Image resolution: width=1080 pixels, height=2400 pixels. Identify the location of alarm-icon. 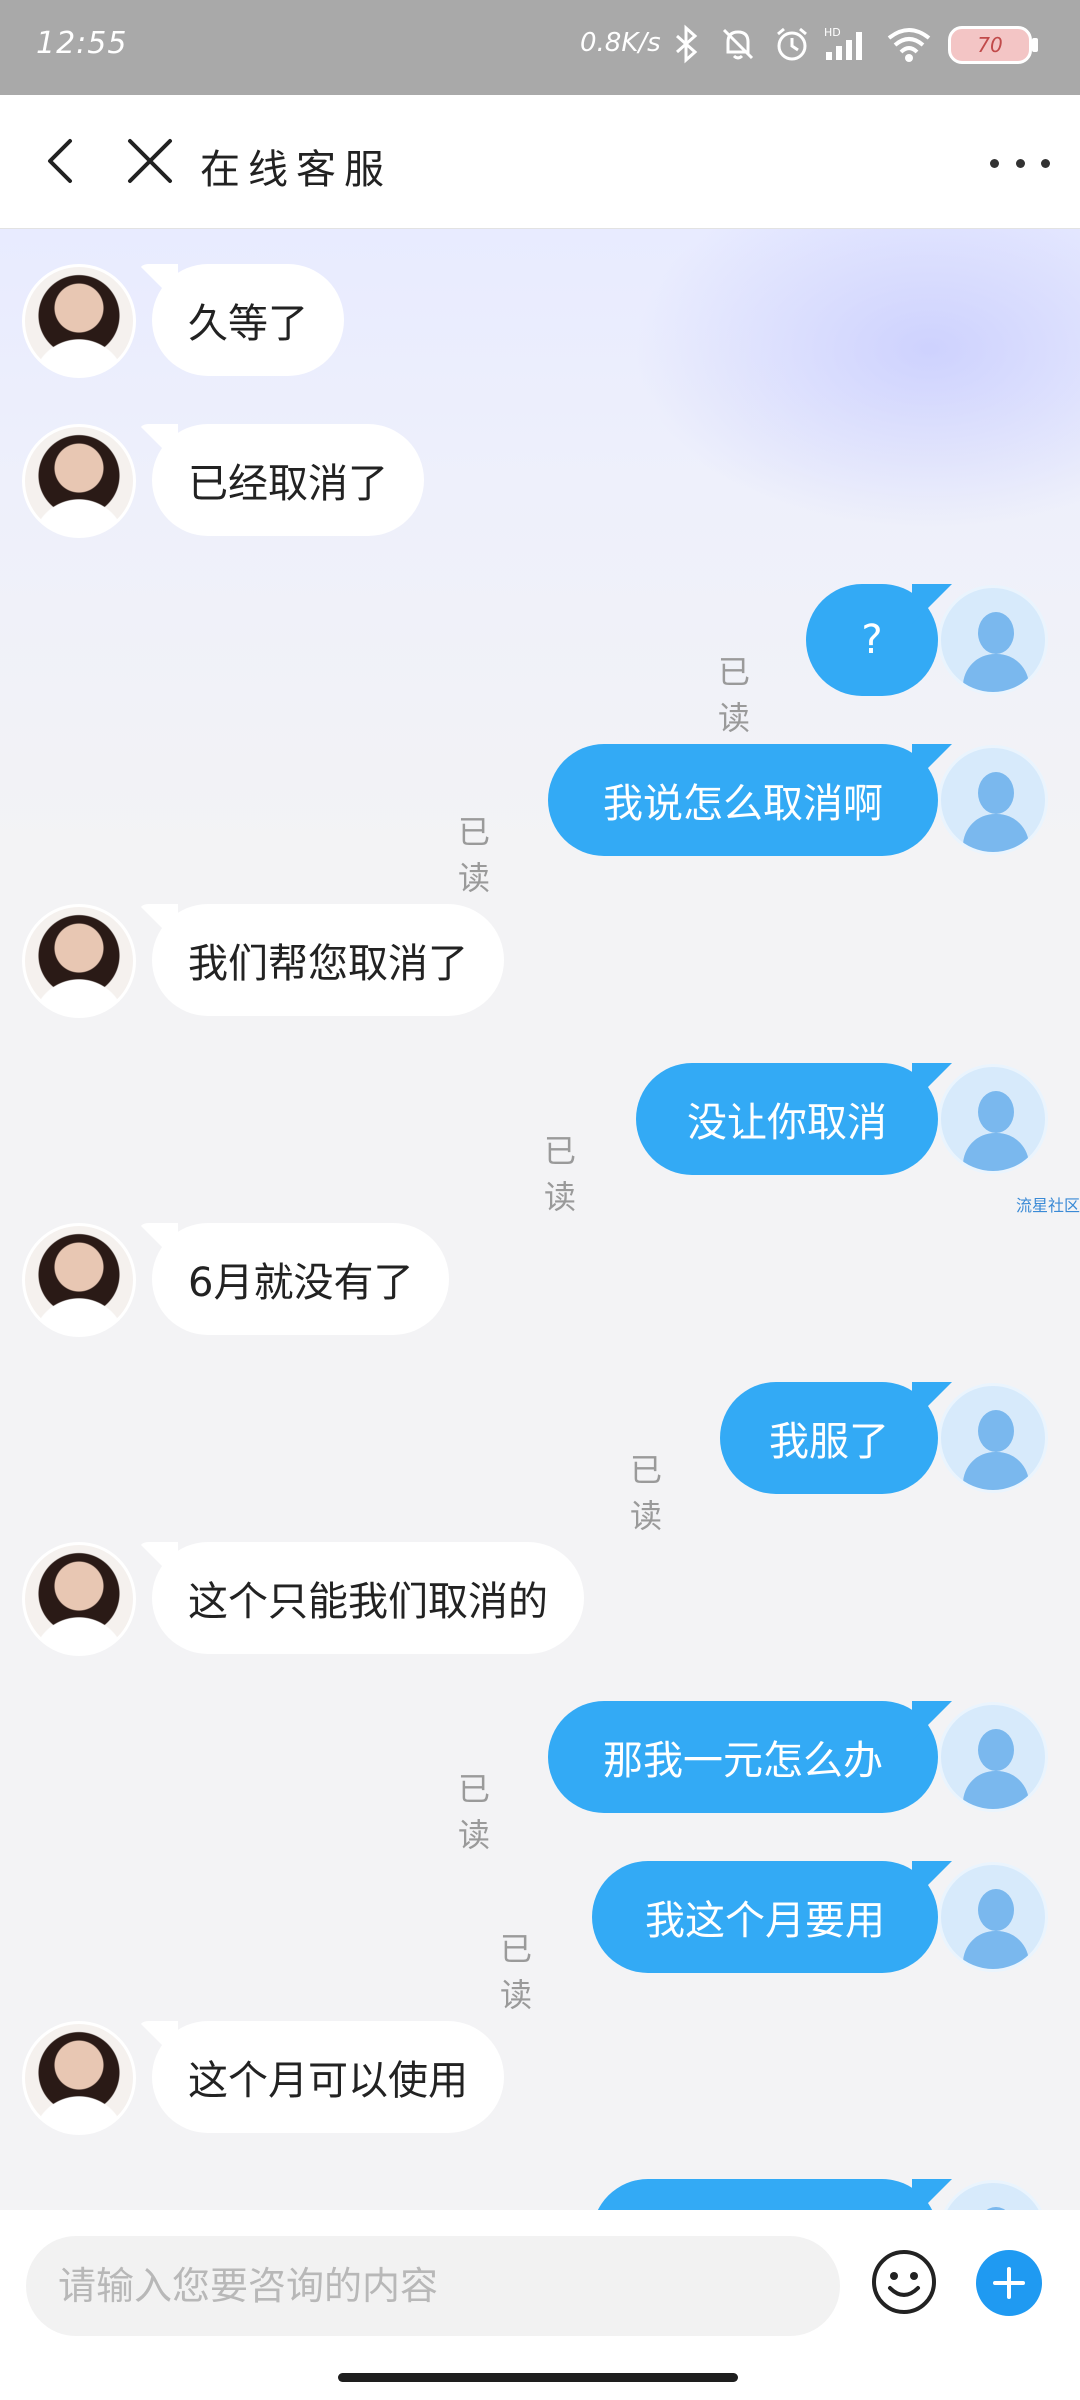
(792, 44).